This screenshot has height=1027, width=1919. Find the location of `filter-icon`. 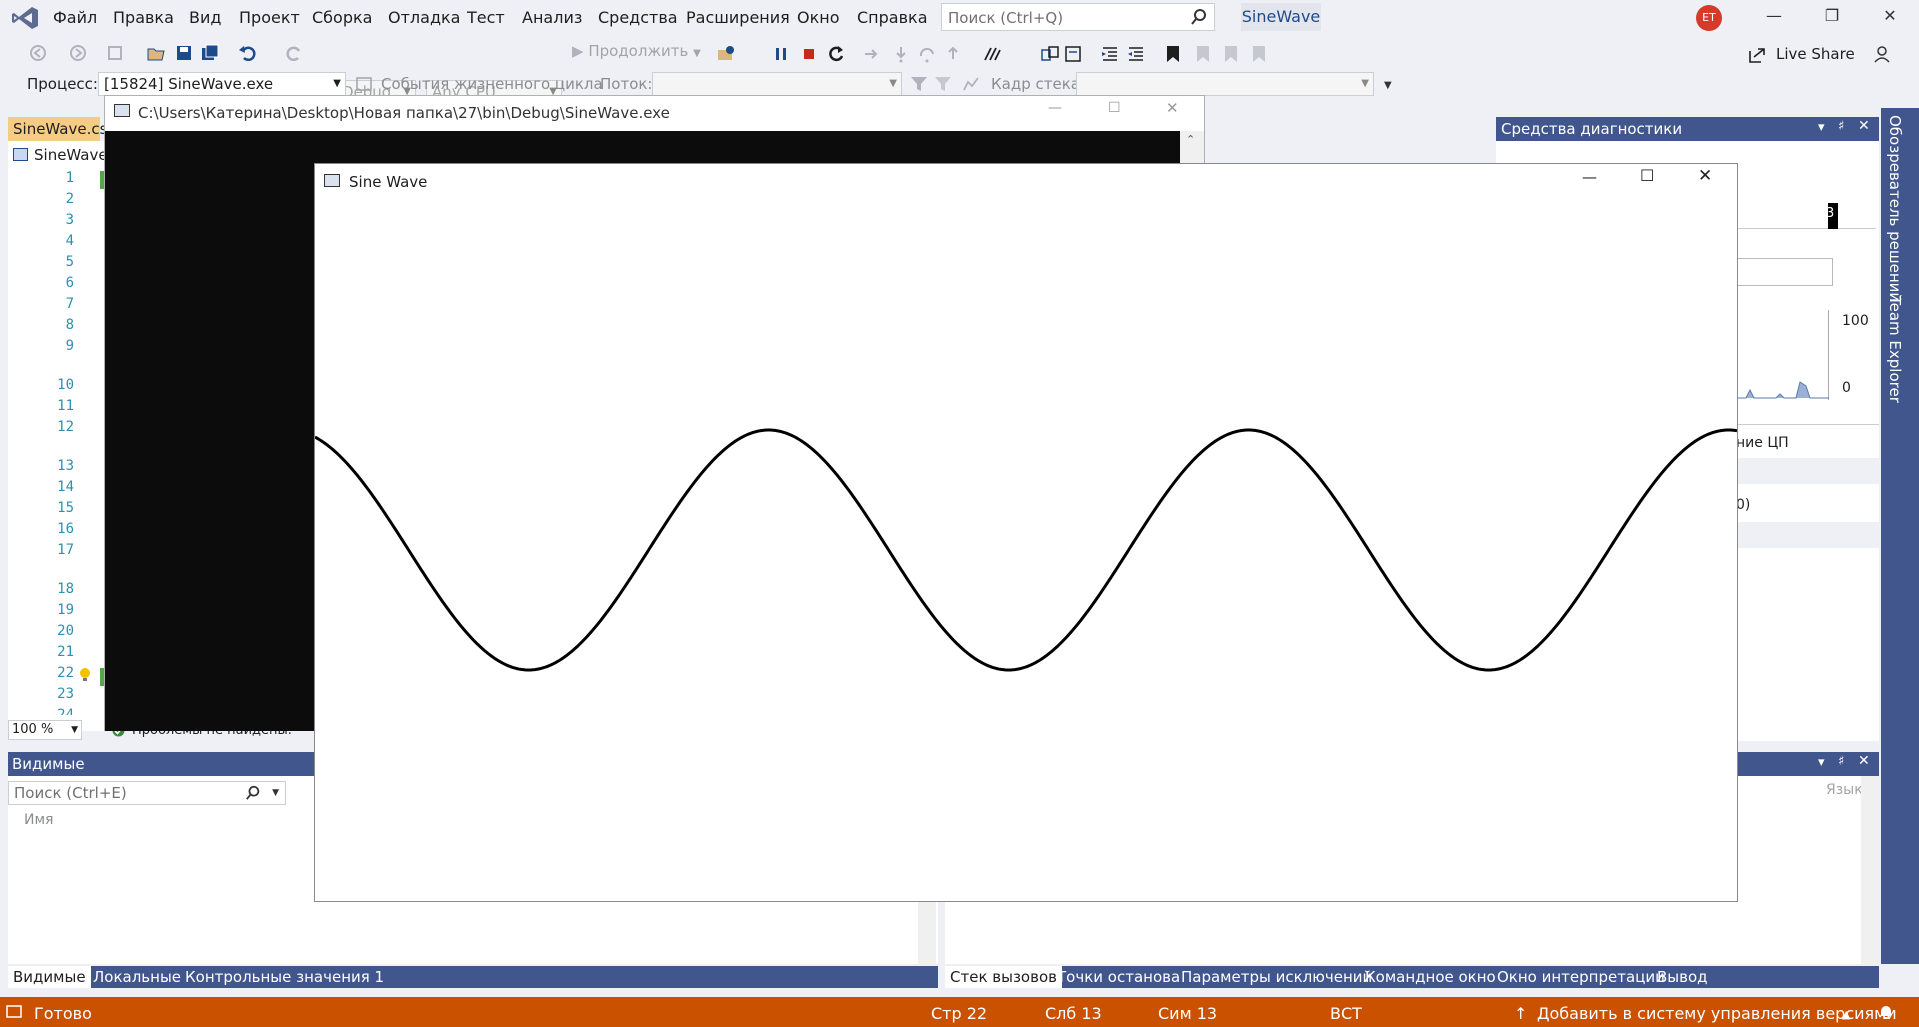

filter-icon is located at coordinates (919, 84).